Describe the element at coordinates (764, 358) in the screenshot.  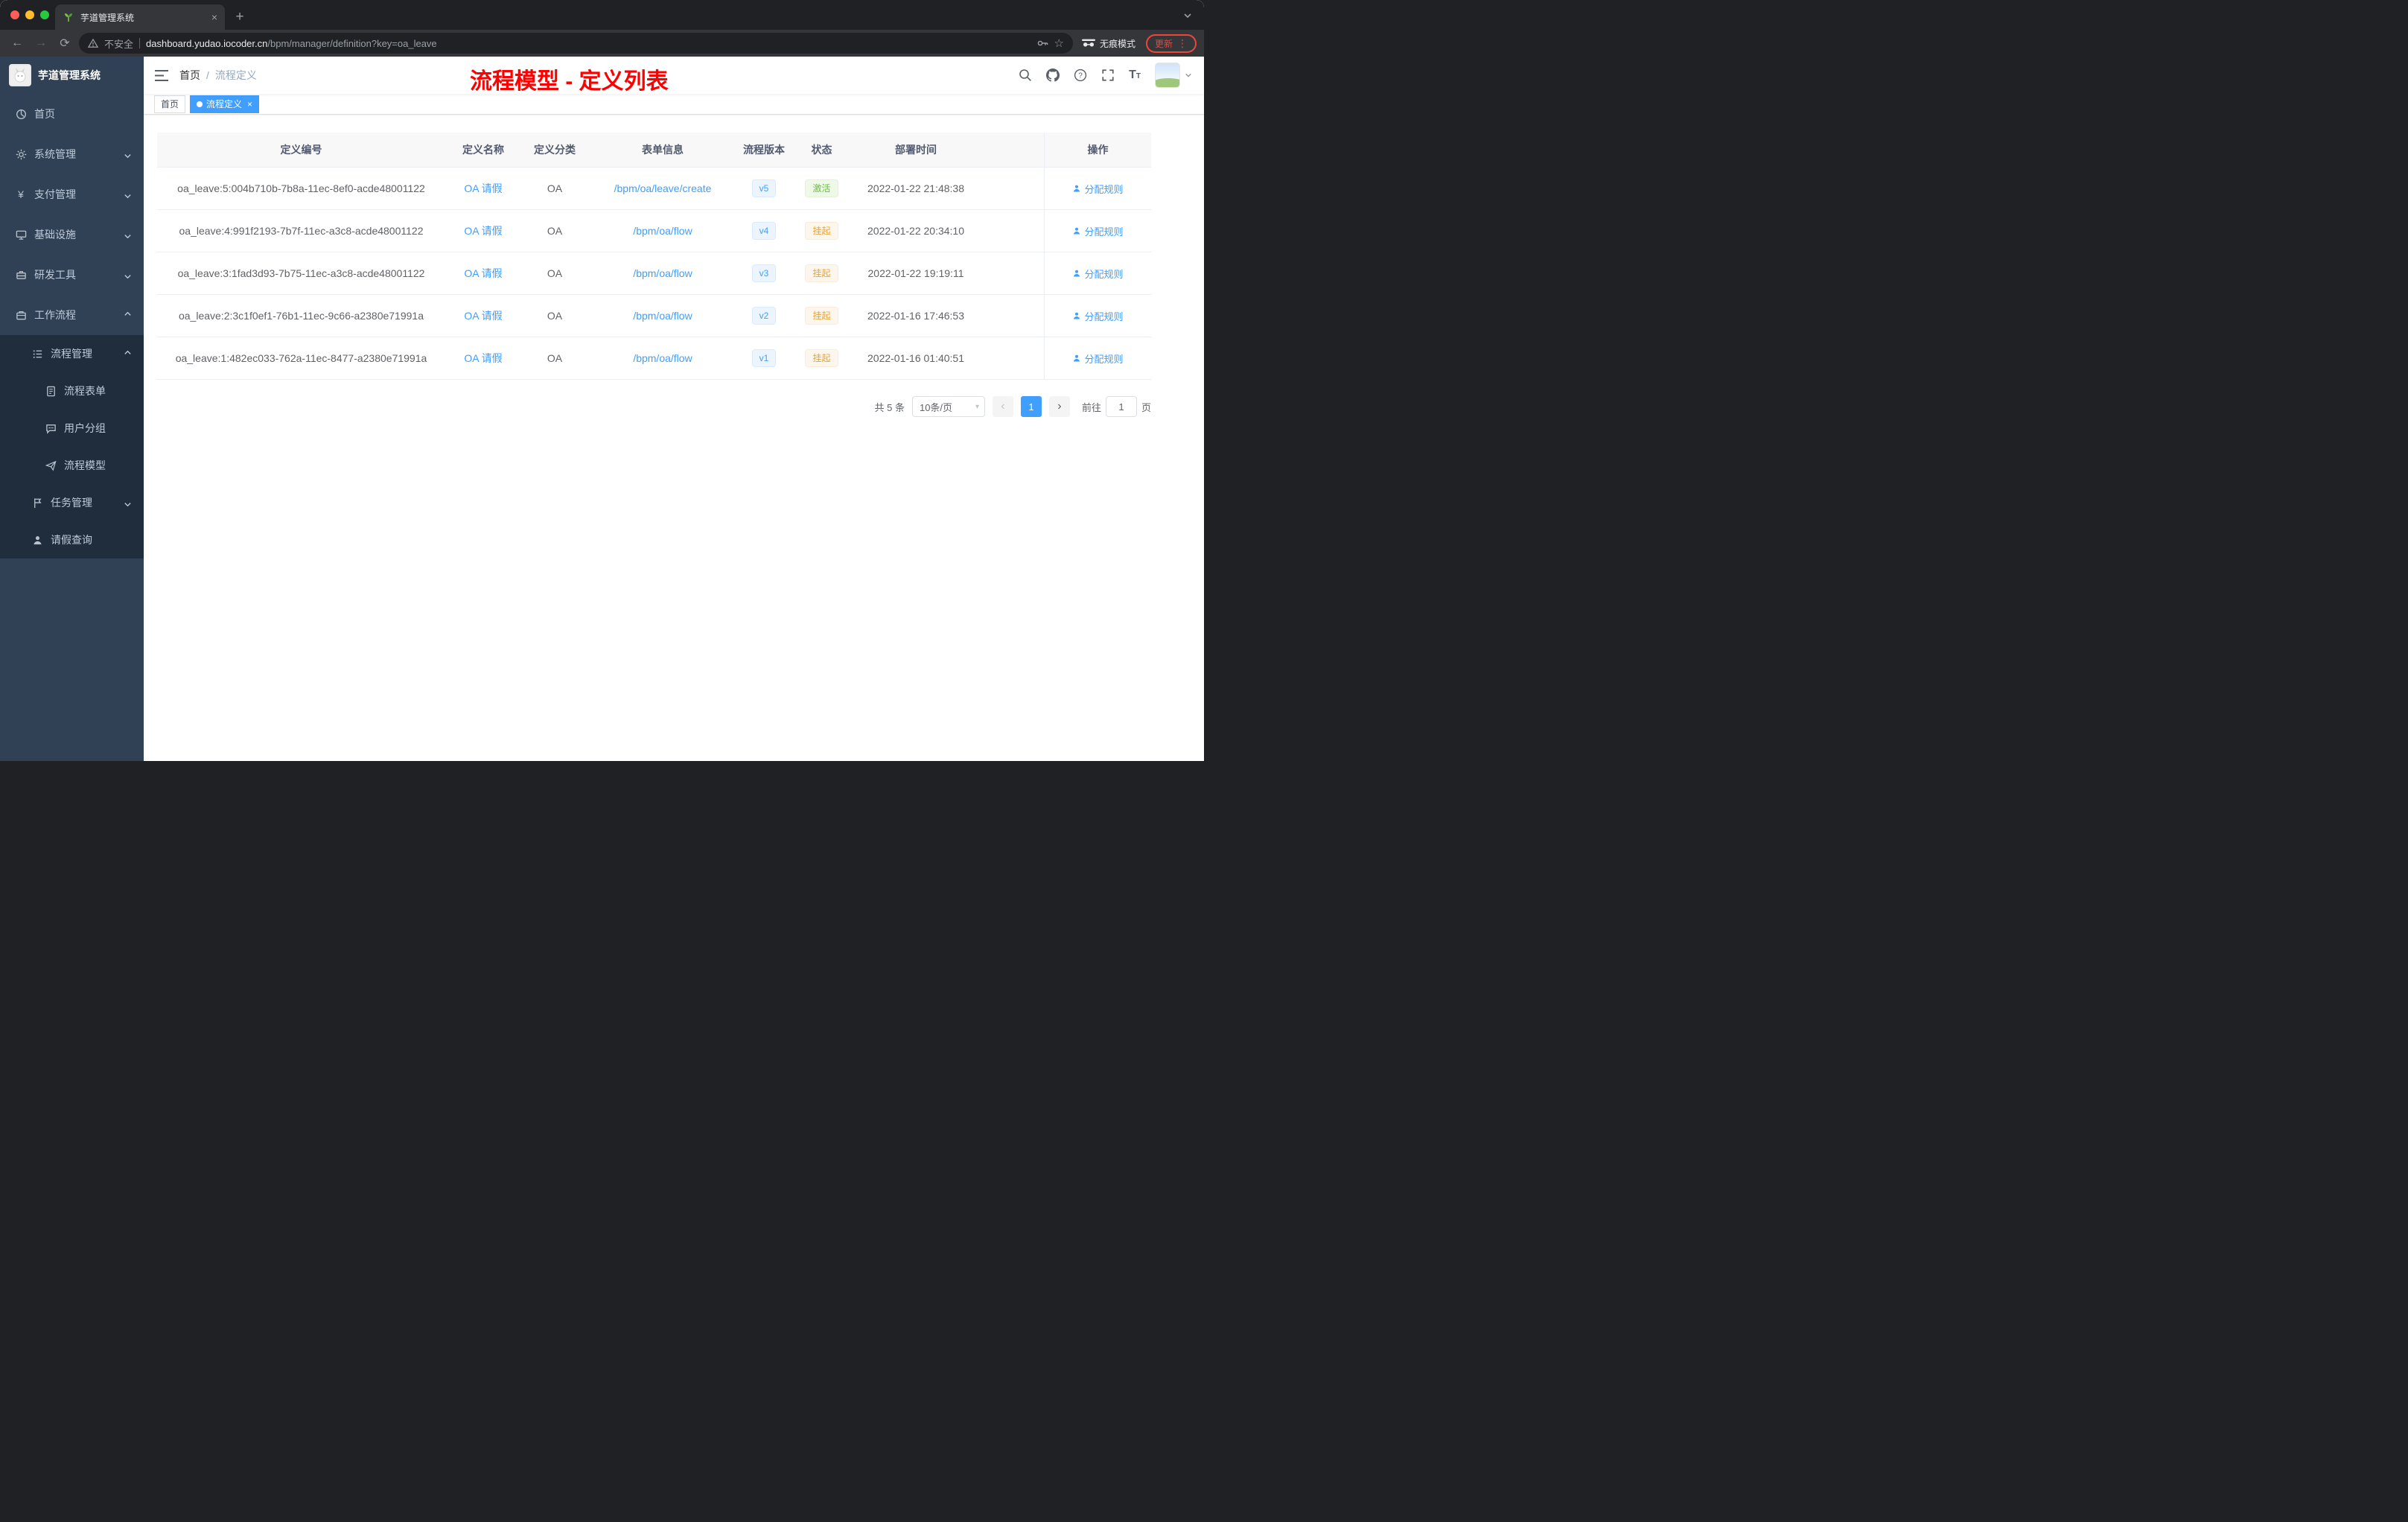
I see `version-badge: v1` at that location.